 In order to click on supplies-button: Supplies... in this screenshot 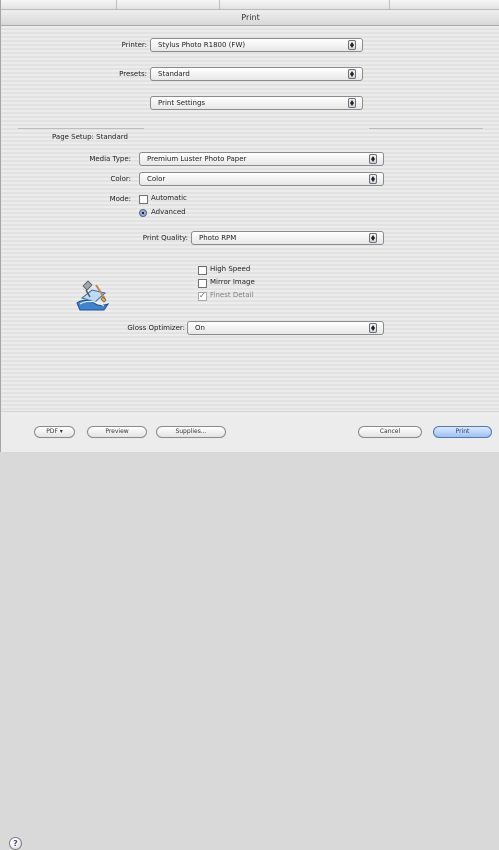, I will do `click(191, 432)`.